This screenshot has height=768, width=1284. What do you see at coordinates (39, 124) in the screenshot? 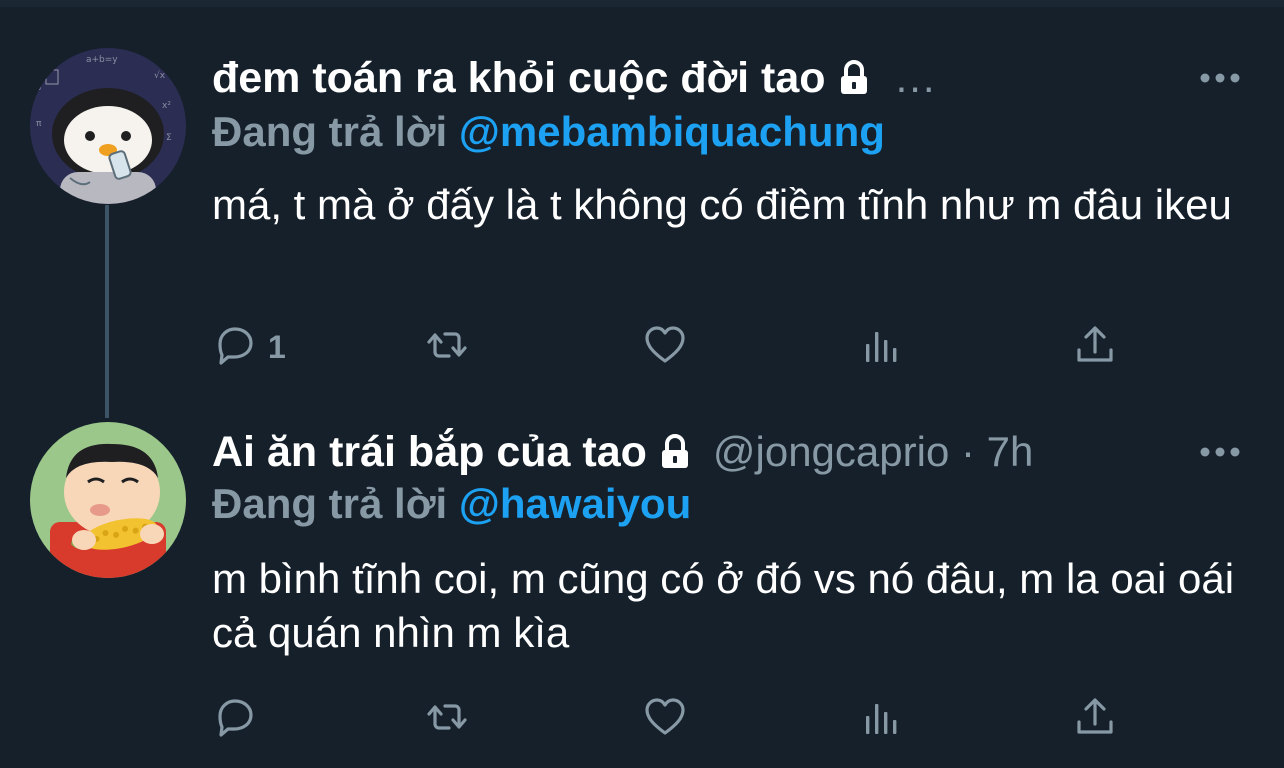
I see `svg-text: π` at bounding box center [39, 124].